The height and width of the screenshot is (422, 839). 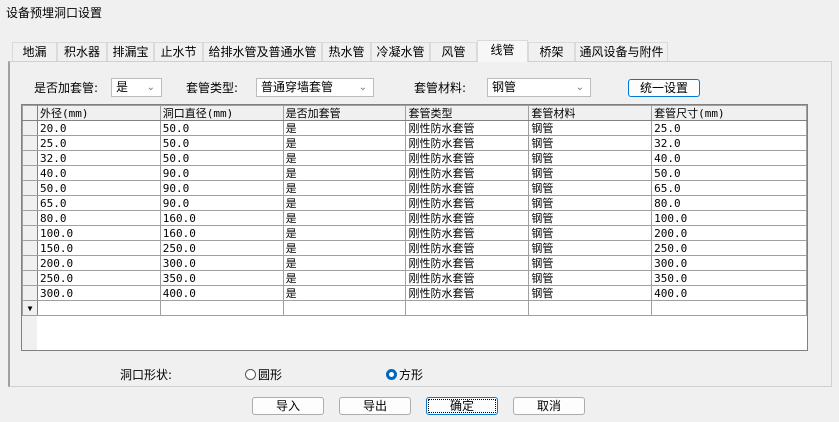 I want to click on table-row: 65.0 90.0 是刚性防水套管 钢管 80.0, so click(x=414, y=203).